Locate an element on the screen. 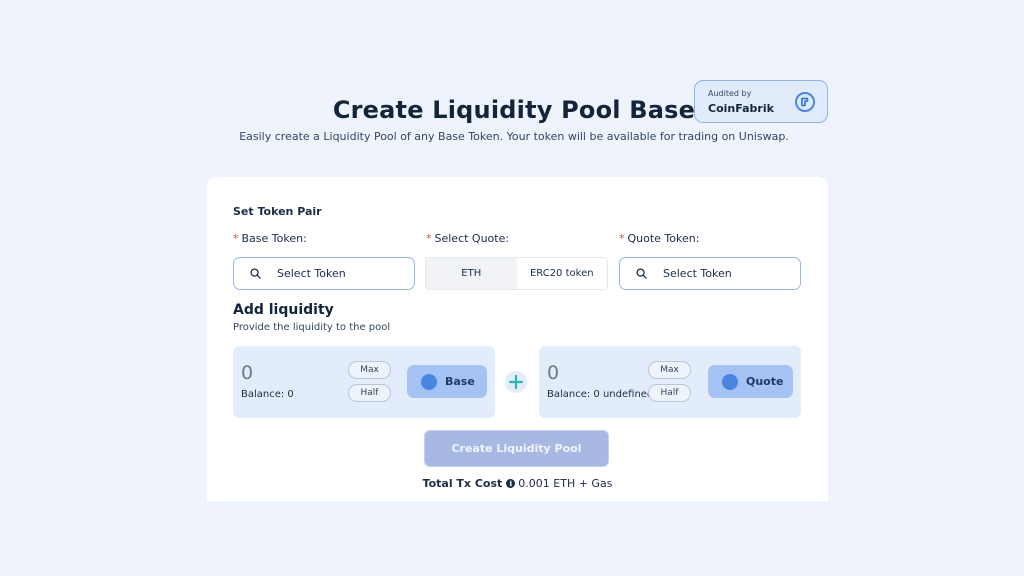  tx-cost-value: 0.001 ETH + Gas is located at coordinates (565, 483).